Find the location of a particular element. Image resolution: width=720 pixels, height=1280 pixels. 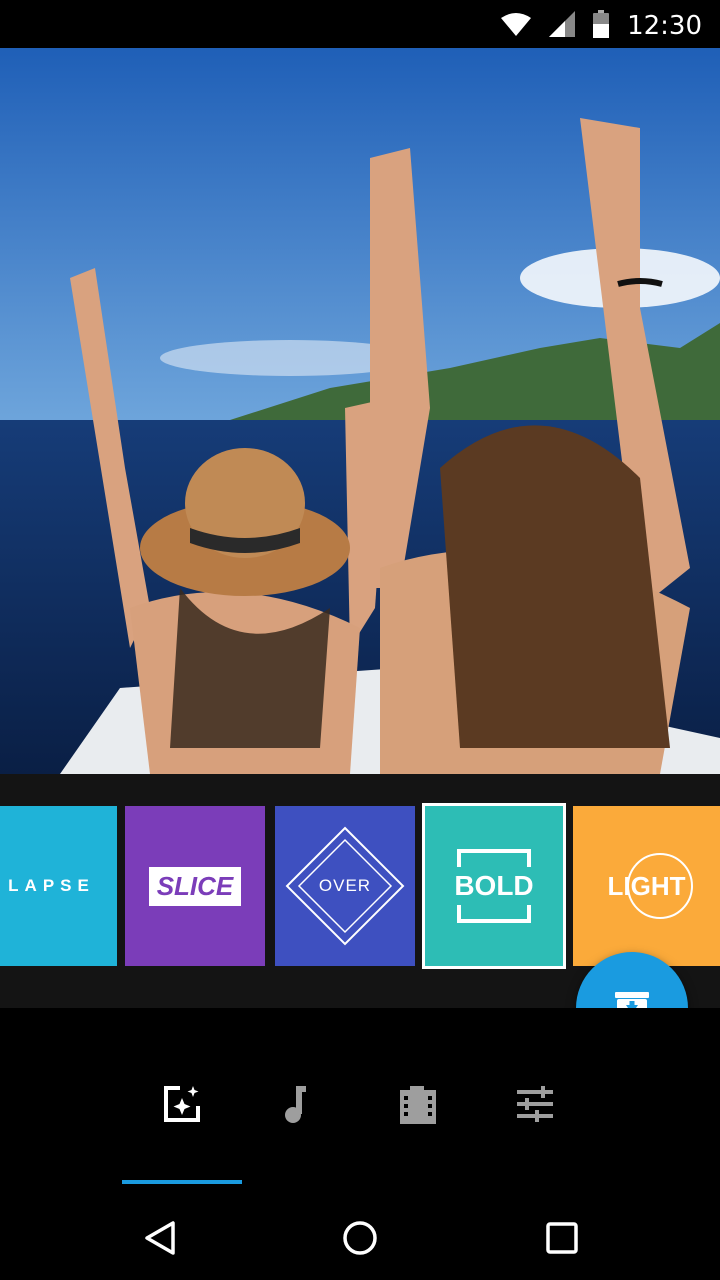

tab-styles is located at coordinates (182, 1106).